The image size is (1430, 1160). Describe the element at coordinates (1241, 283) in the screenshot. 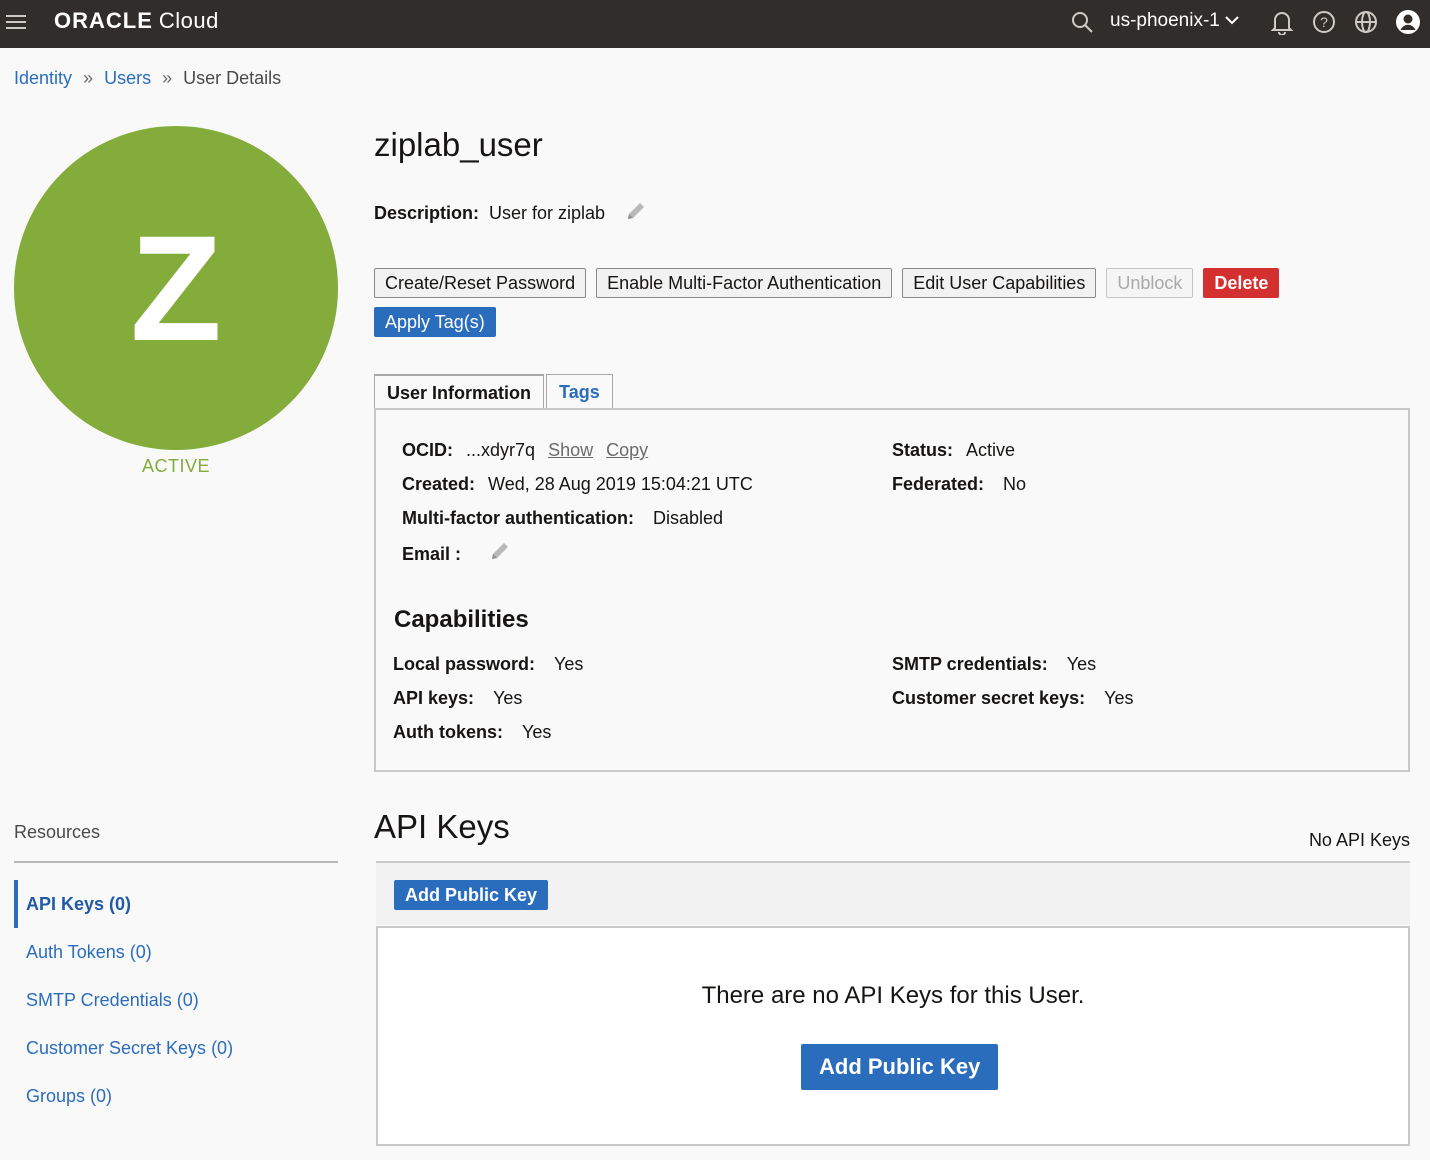

I see `delete-button: Delete` at that location.